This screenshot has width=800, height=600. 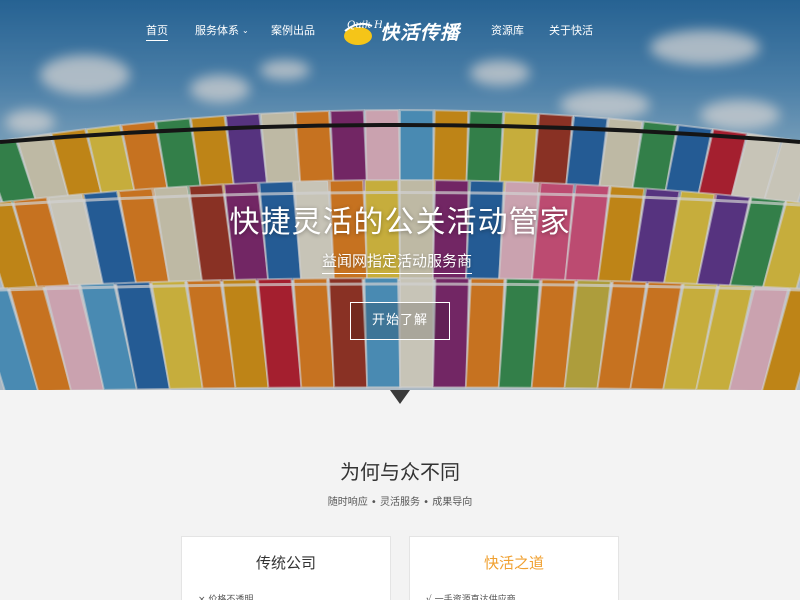 I want to click on card-quikhot: 快活之道 √ 一手资源直达供应商, so click(x=514, y=568).